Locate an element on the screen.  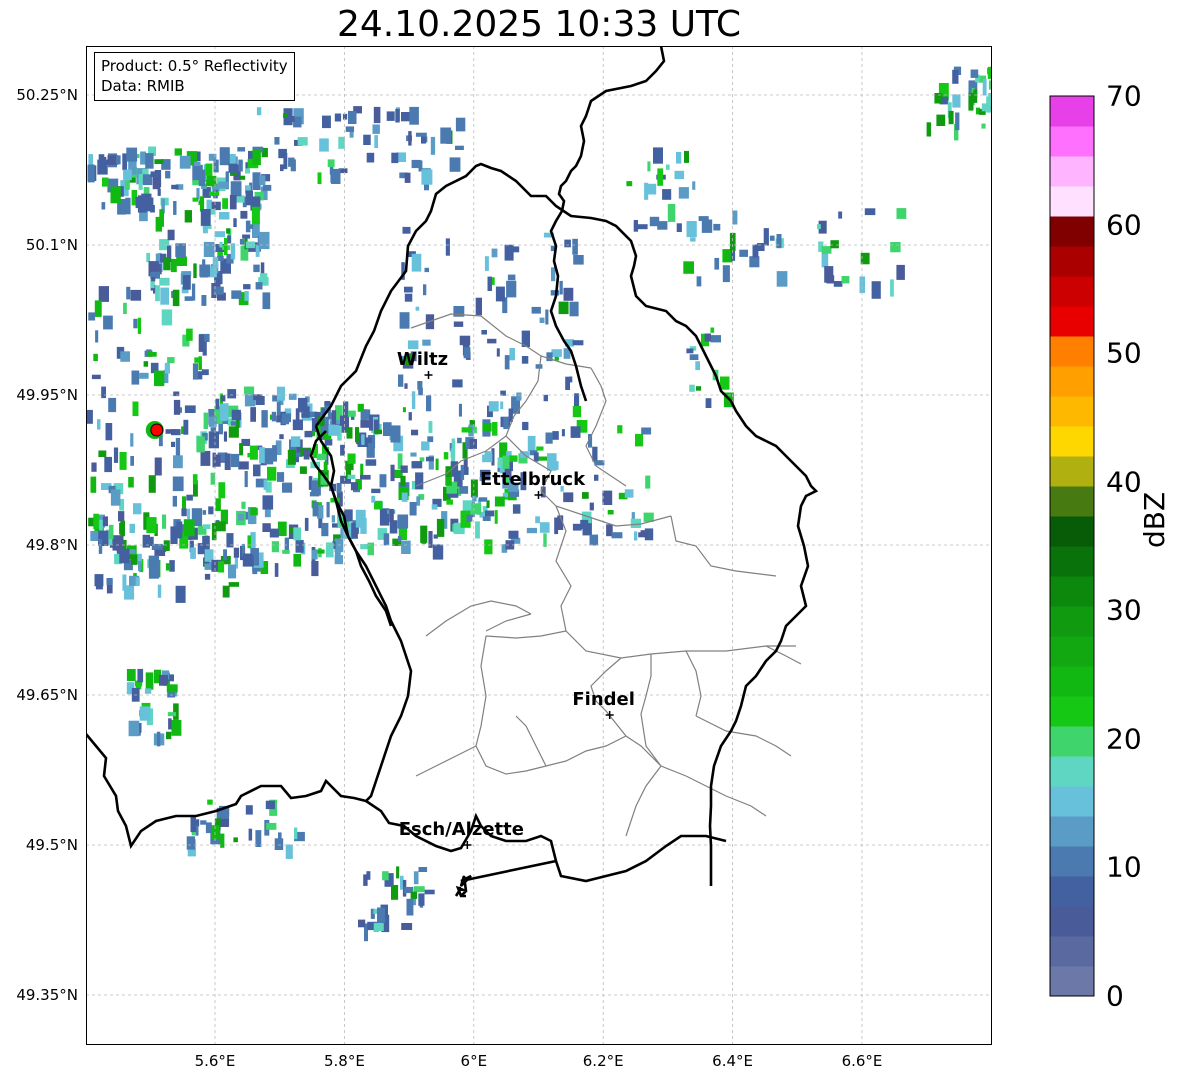
lat-tick-label: 49.8°N is located at coordinates (51, 545).